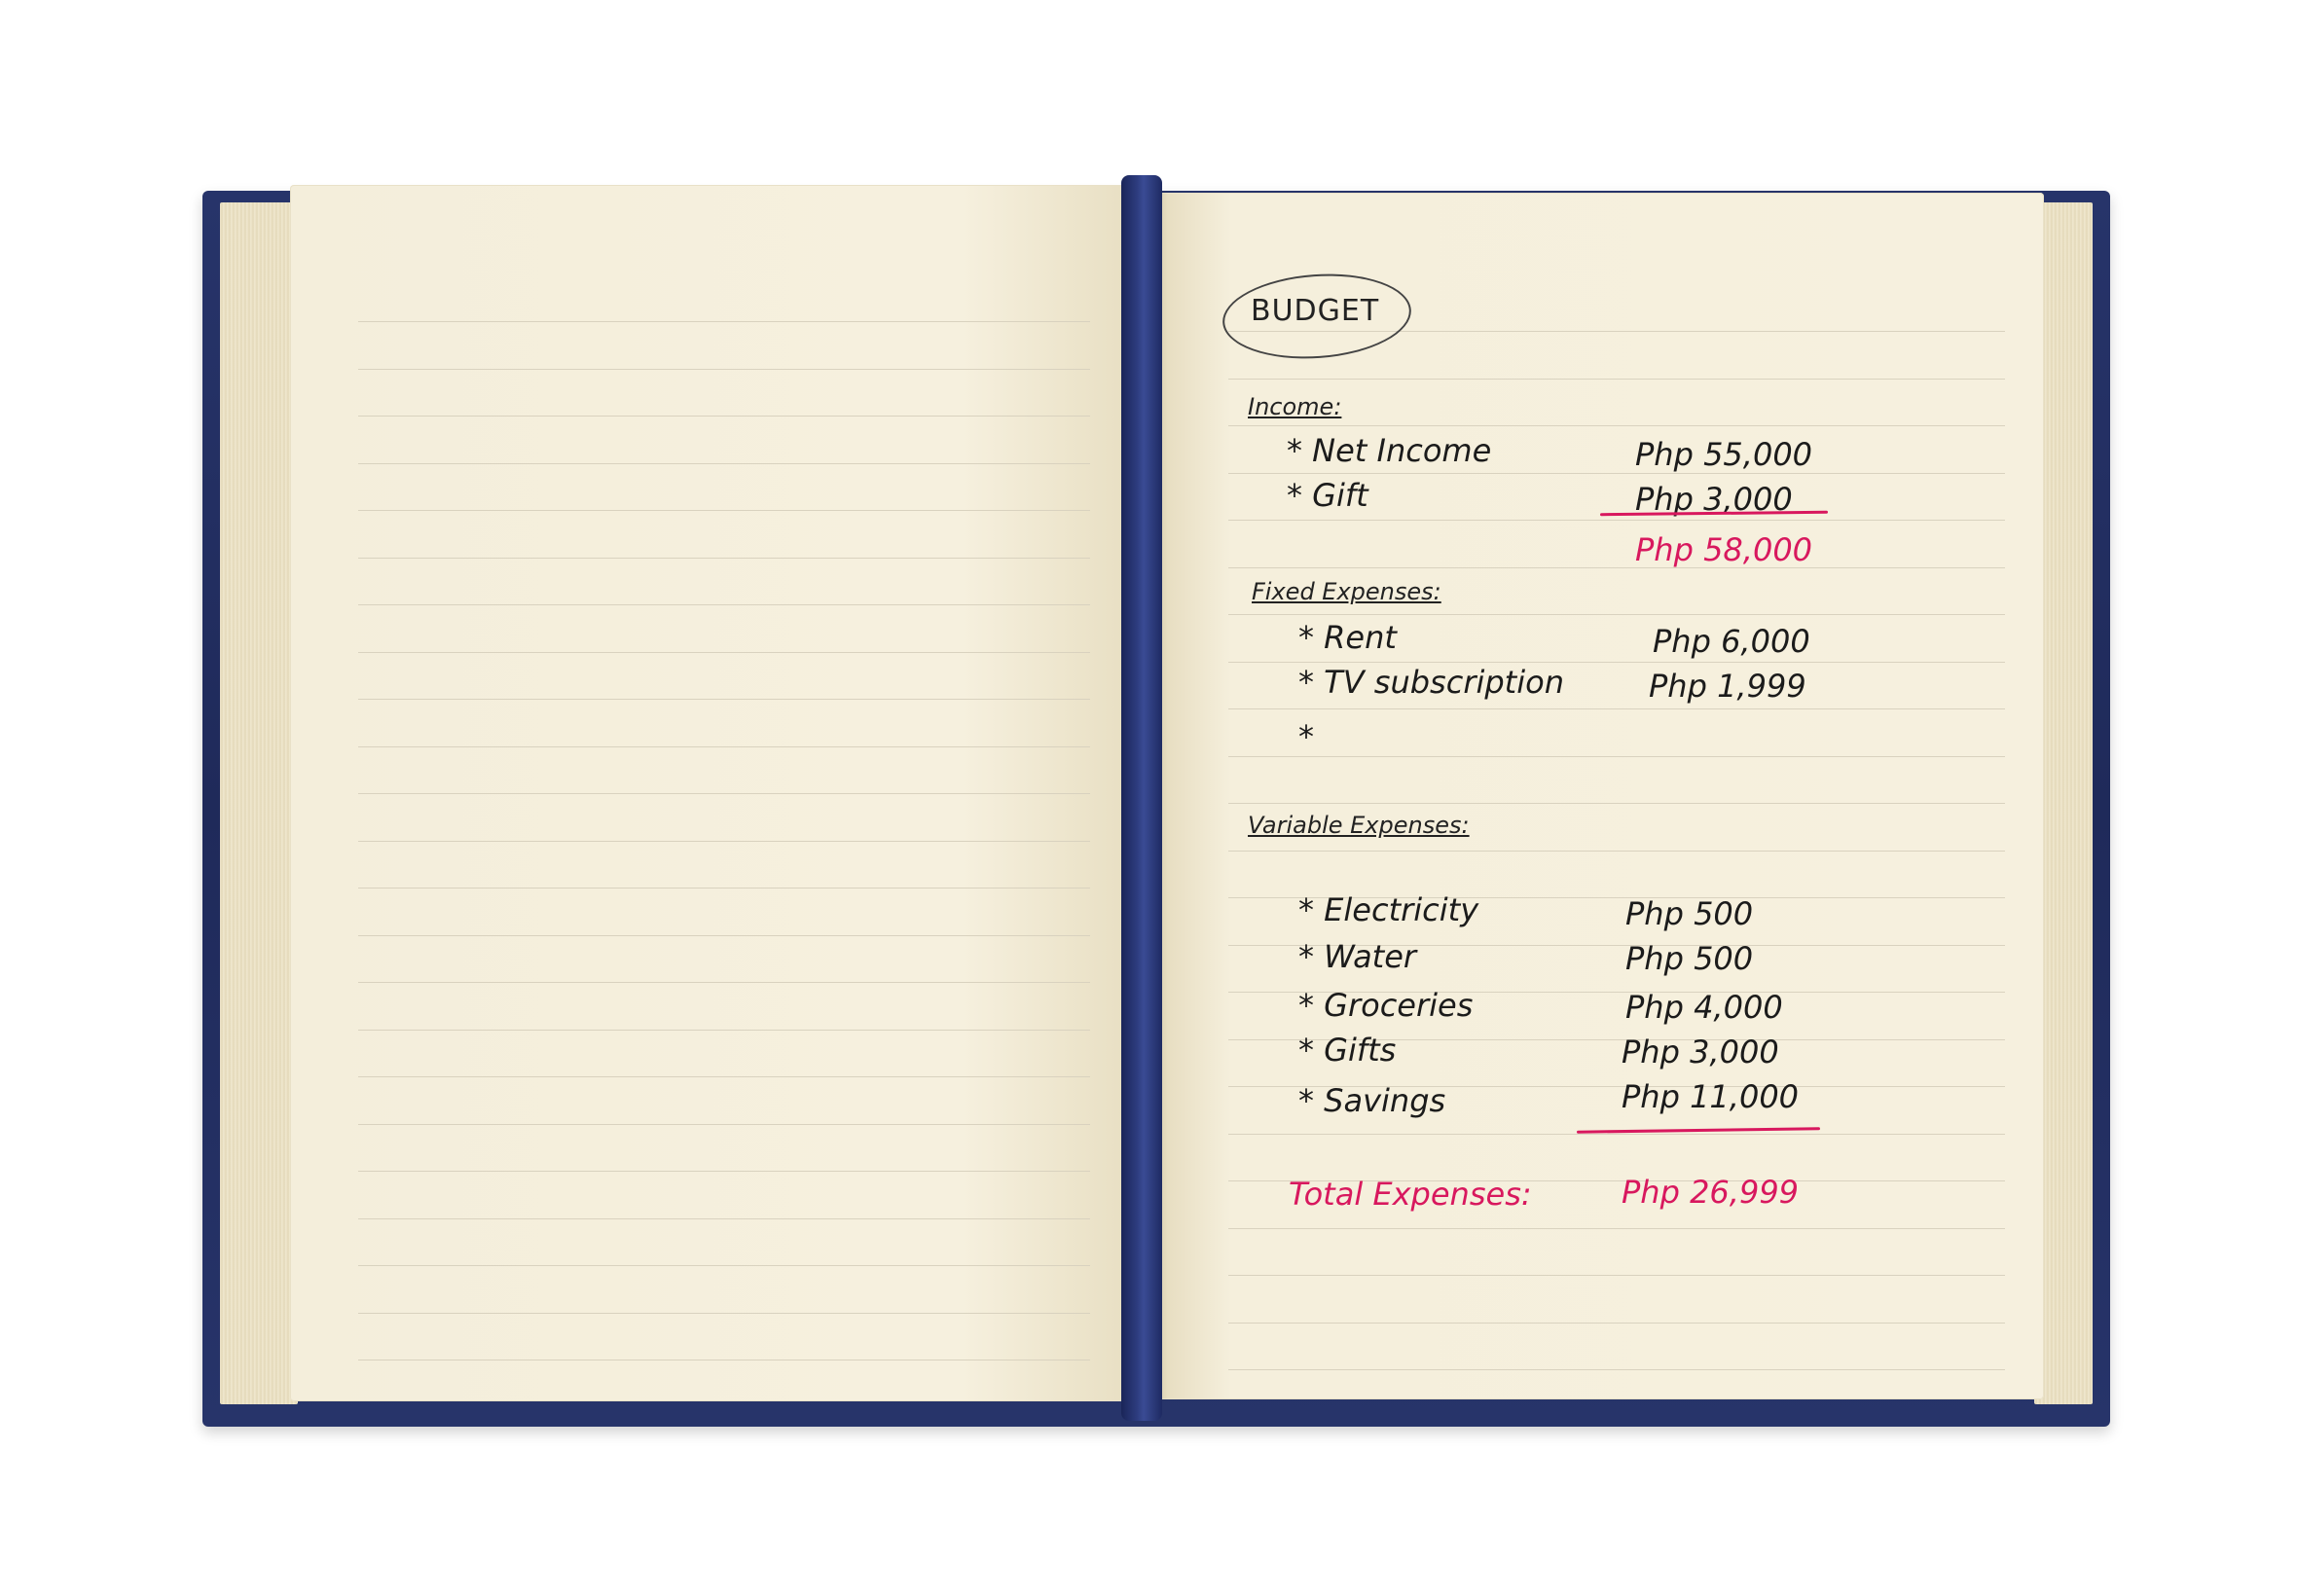 The width and height of the screenshot is (2297, 1596). What do you see at coordinates (1142, 798) in the screenshot?
I see `bookmark-ribbon` at bounding box center [1142, 798].